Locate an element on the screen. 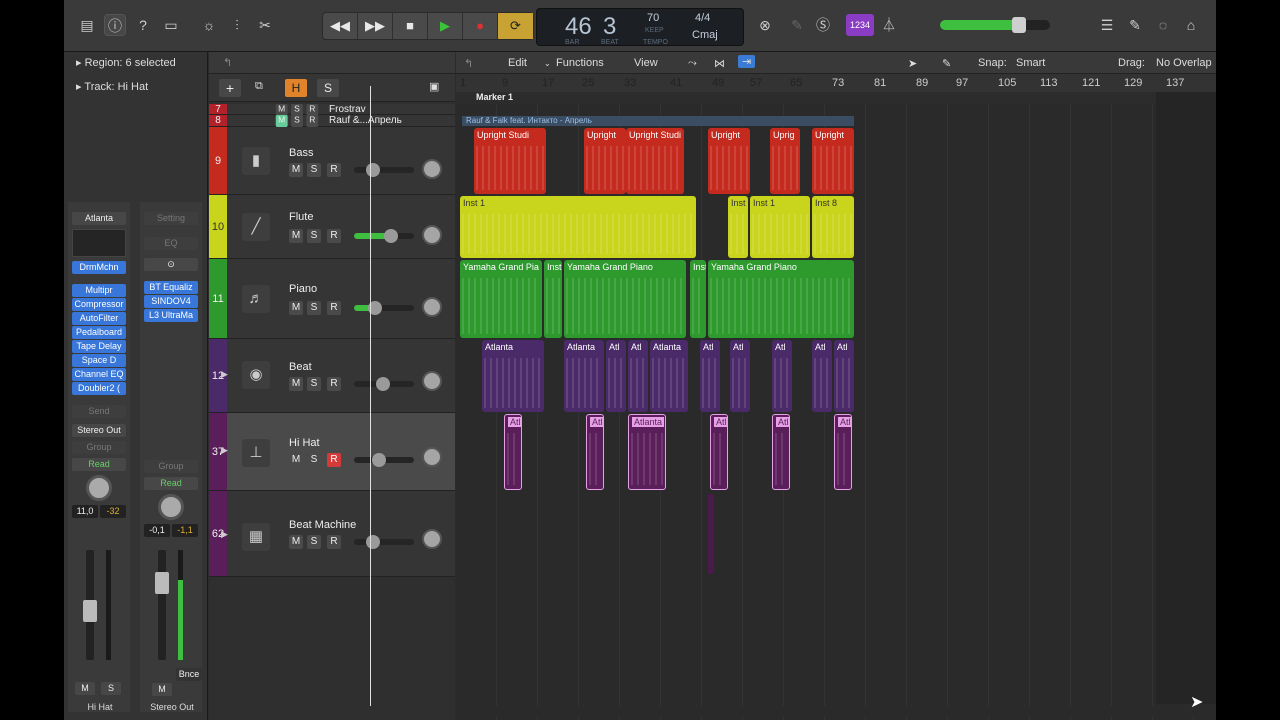 The width and height of the screenshot is (1280, 720). setting-button: Atlanta is located at coordinates (99, 218).